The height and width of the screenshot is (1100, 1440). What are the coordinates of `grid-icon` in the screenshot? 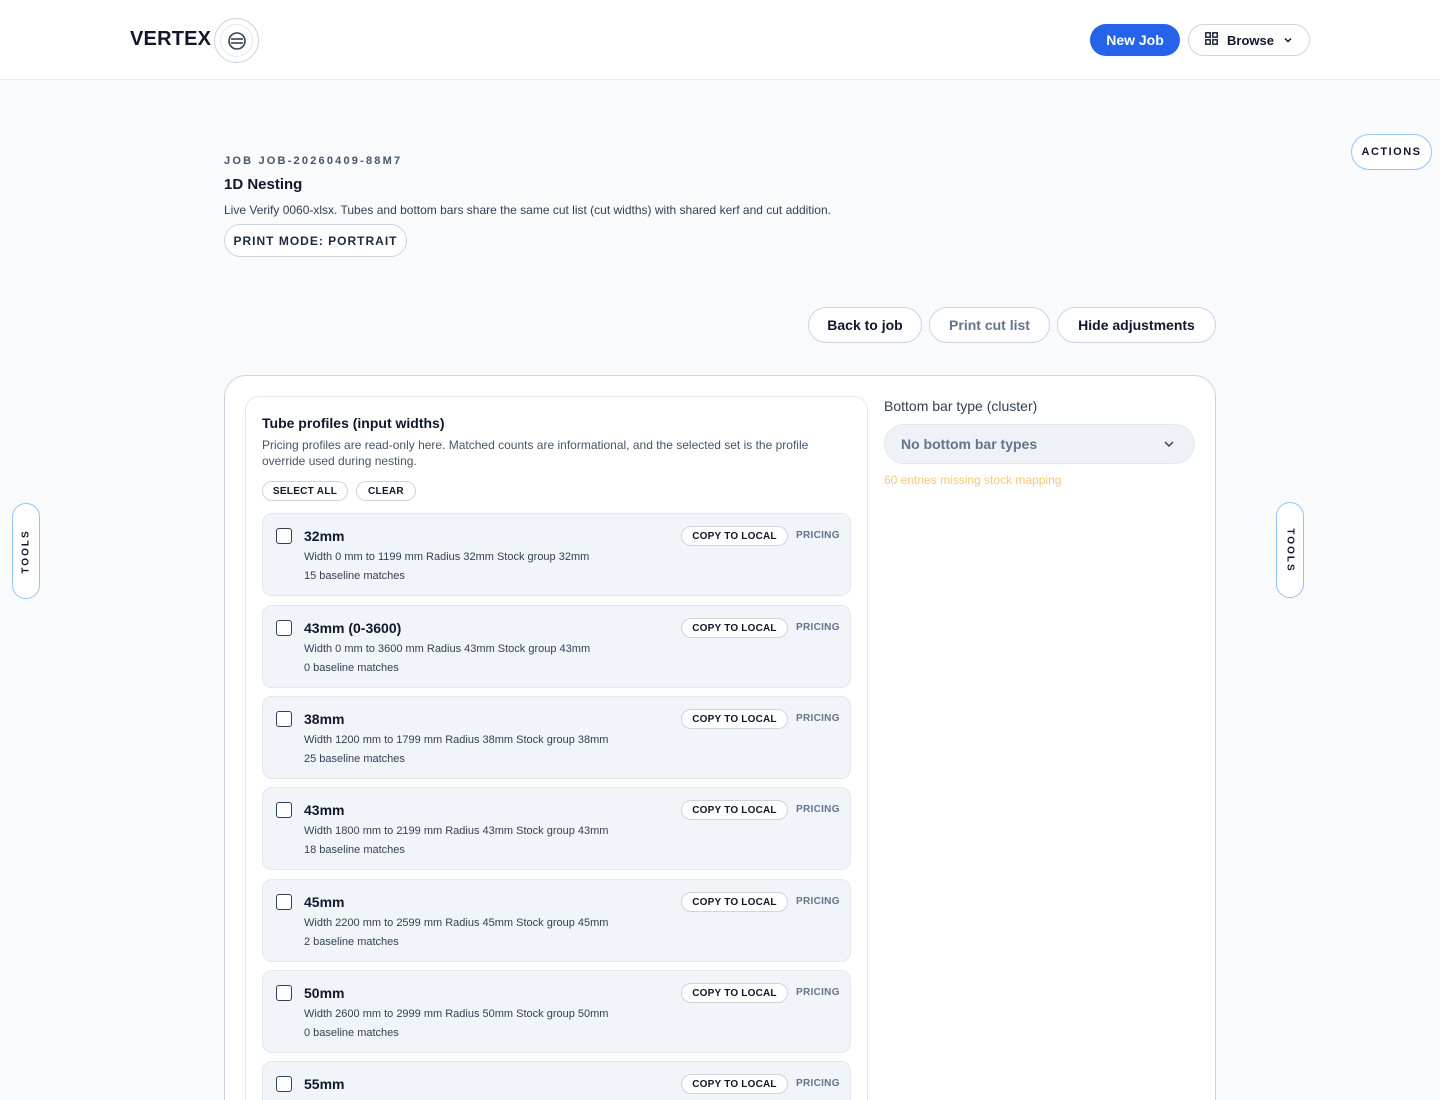 It's located at (1211, 40).